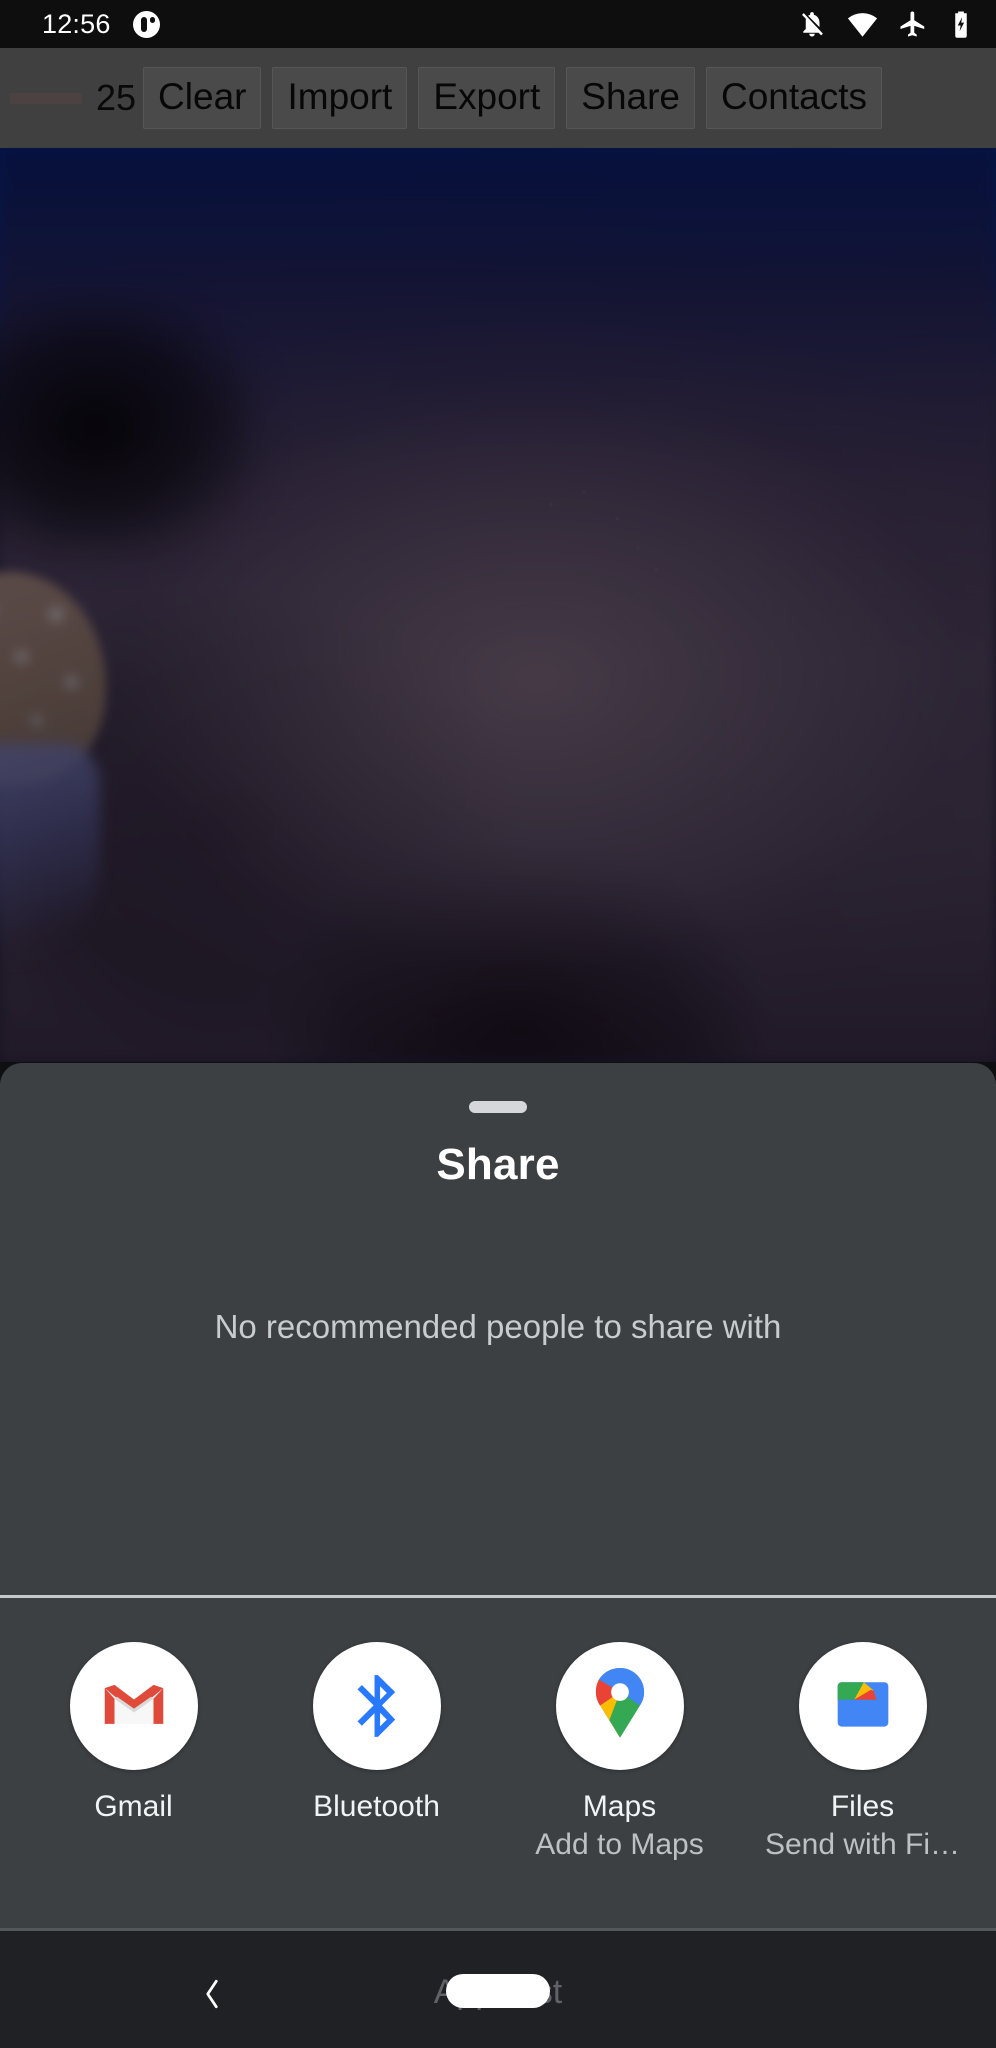  What do you see at coordinates (619, 1706) in the screenshot?
I see `google-maps-icon` at bounding box center [619, 1706].